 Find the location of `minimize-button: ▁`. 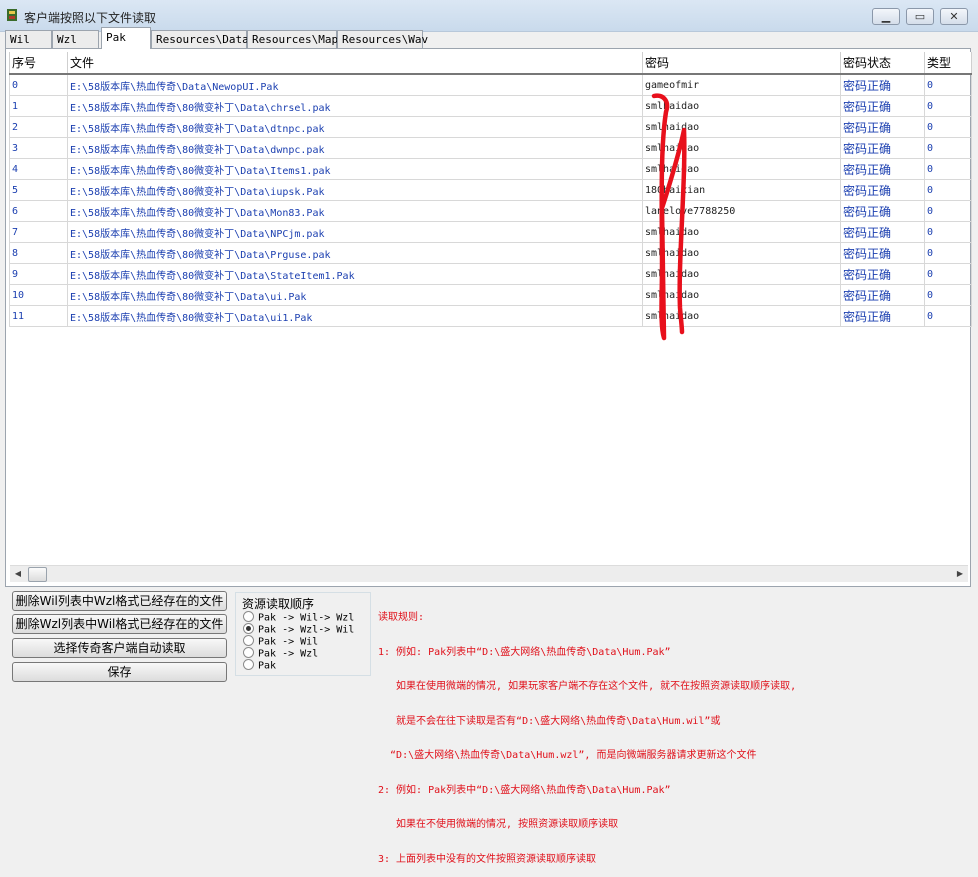

minimize-button: ▁ is located at coordinates (886, 16).